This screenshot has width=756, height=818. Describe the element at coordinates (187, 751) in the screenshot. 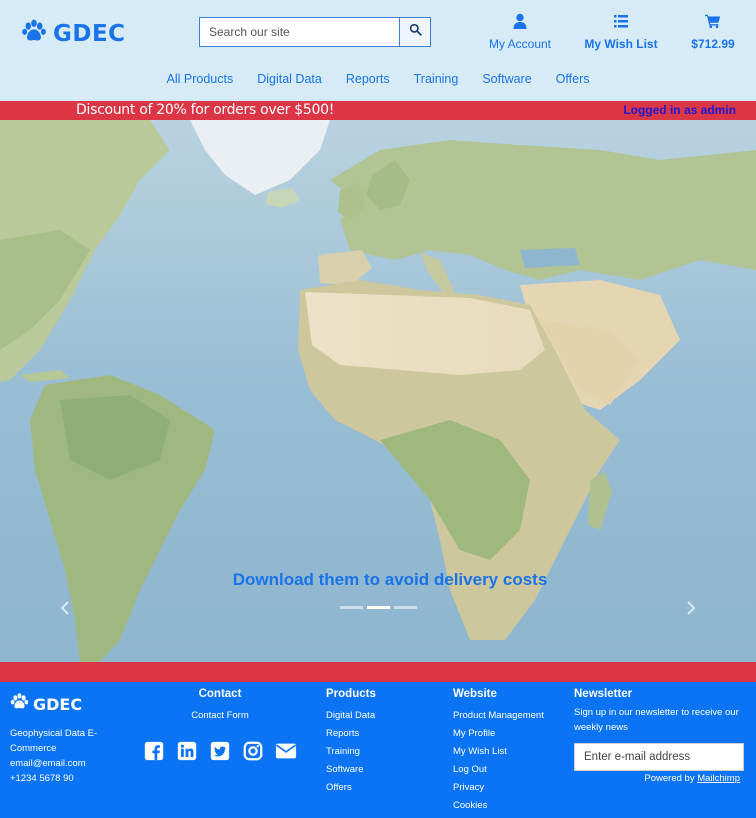

I see `linkedin-icon` at that location.